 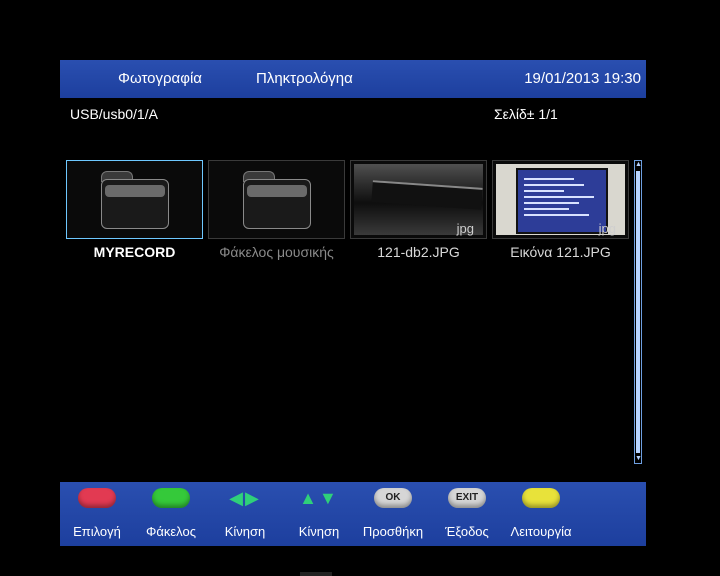 What do you see at coordinates (304, 78) in the screenshot?
I see `tab-keyboard: Πληκτρολόγηα` at bounding box center [304, 78].